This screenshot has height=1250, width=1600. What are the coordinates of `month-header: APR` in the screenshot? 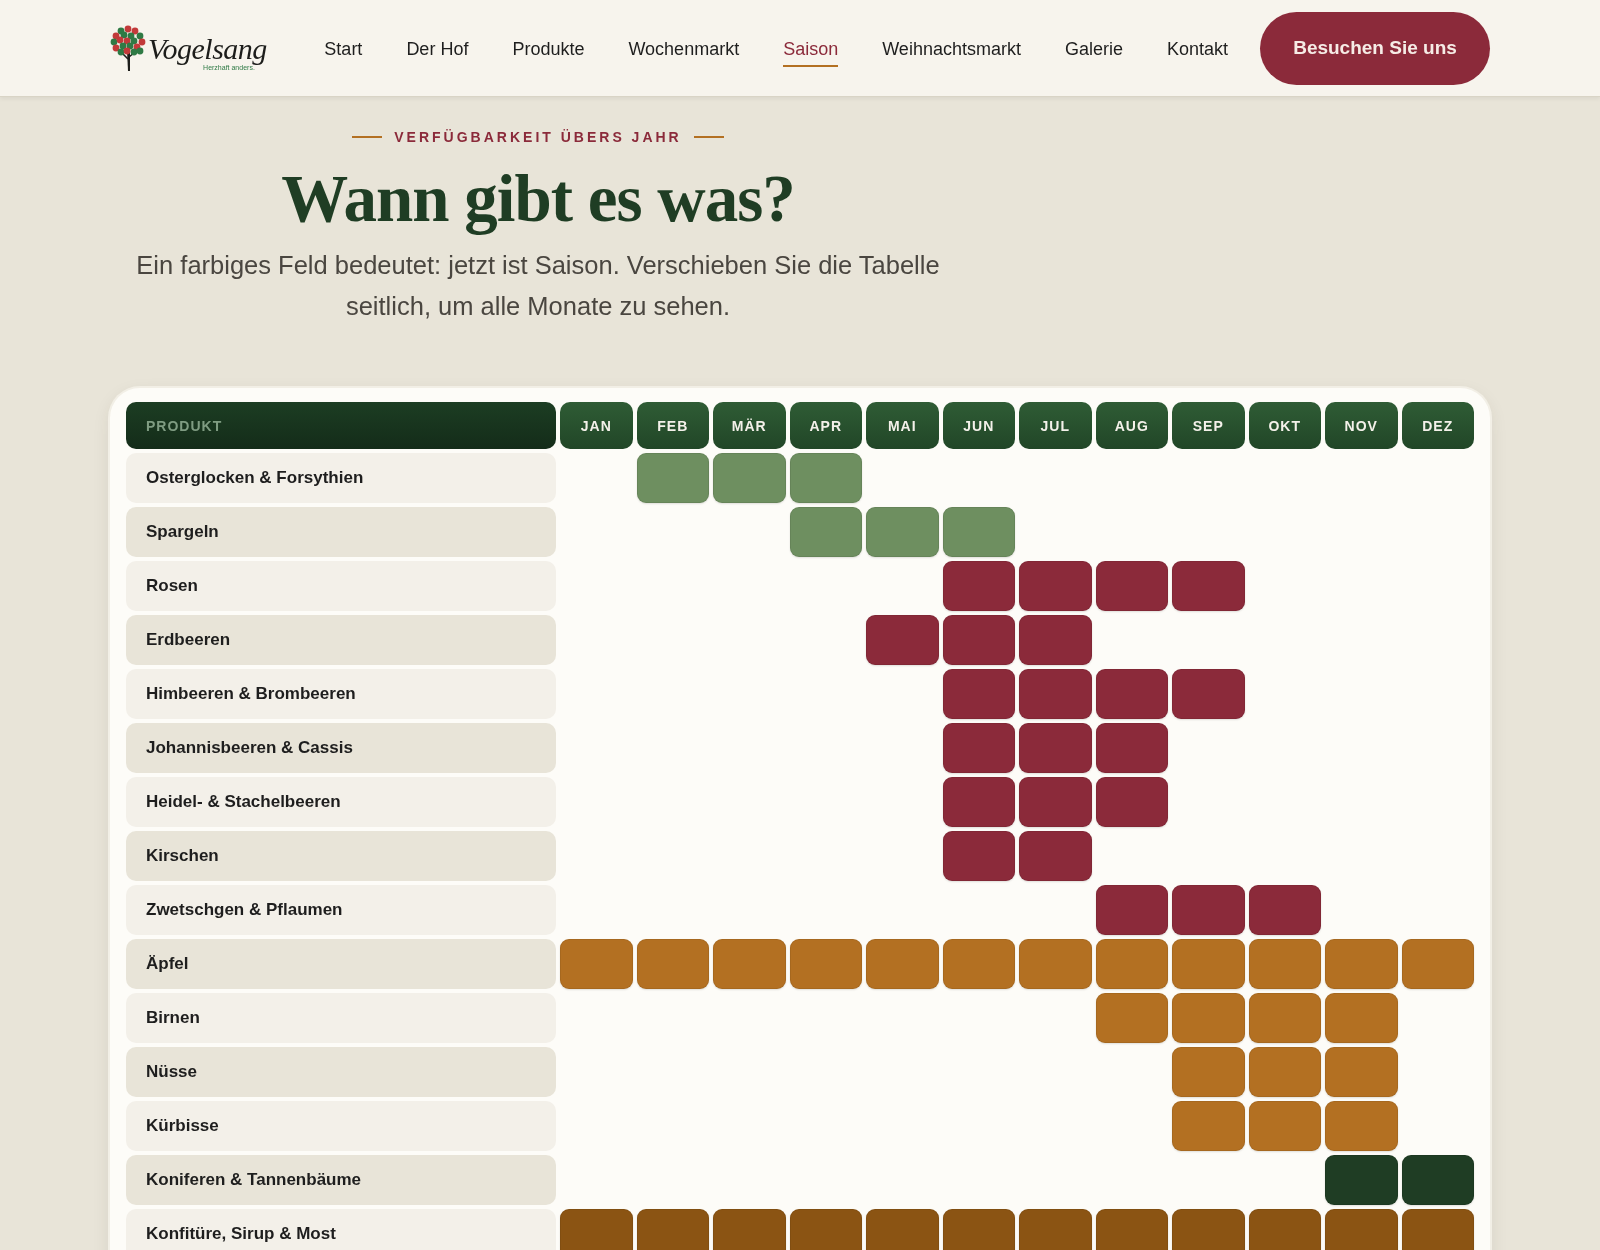 It's located at (825, 425).